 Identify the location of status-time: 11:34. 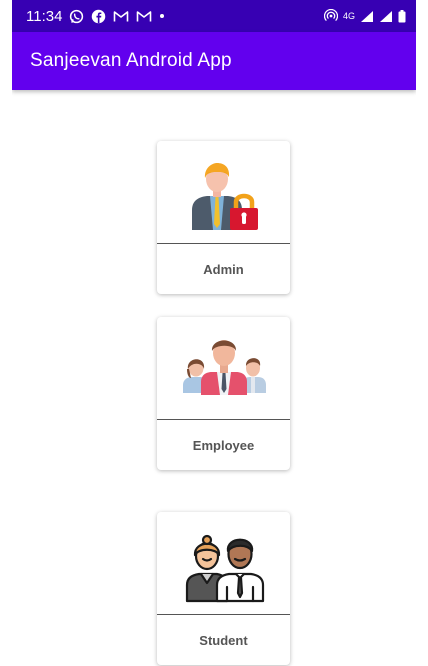
(44, 16).